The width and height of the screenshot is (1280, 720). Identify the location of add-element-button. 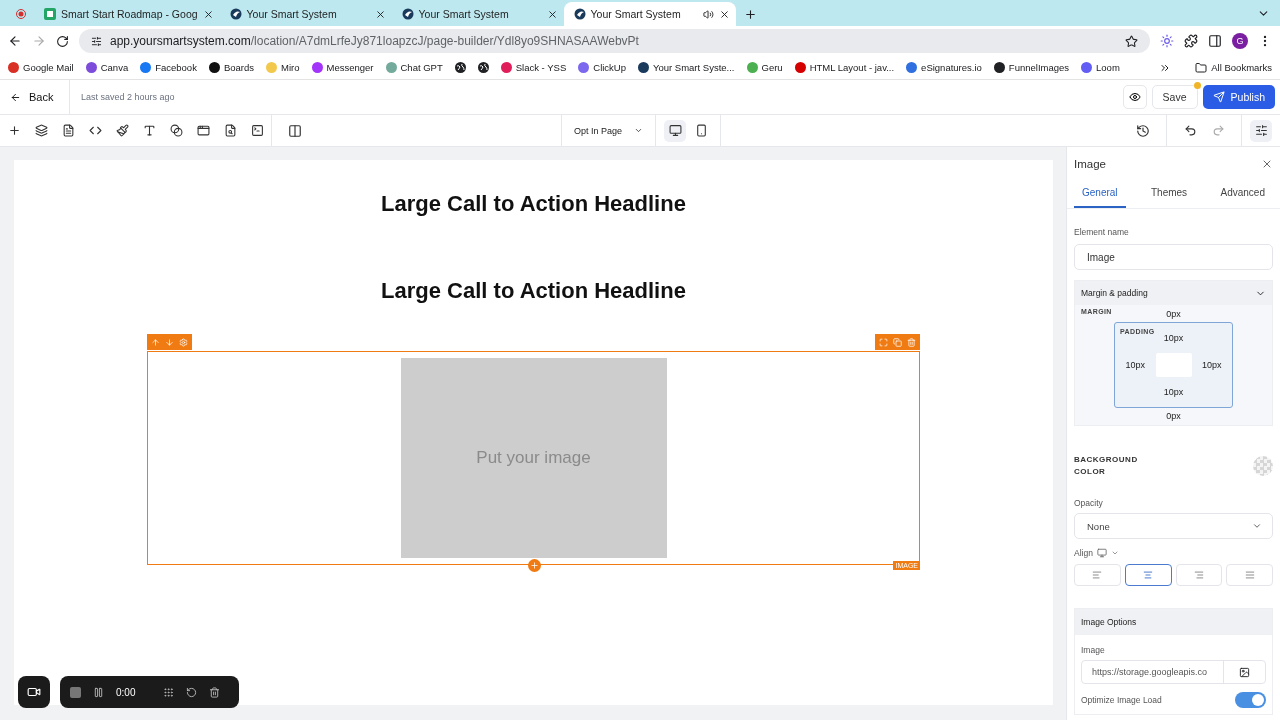
(534, 565).